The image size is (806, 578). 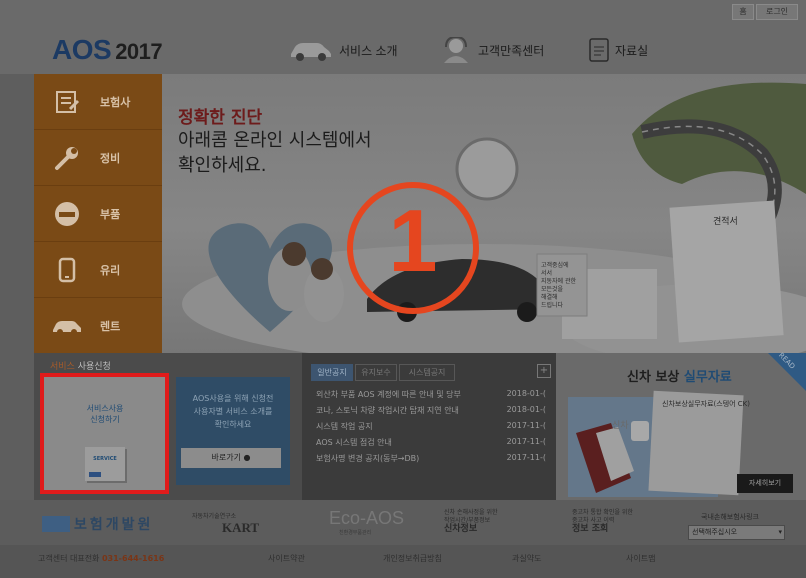 I want to click on logo-year: 2017, so click(x=139, y=51).